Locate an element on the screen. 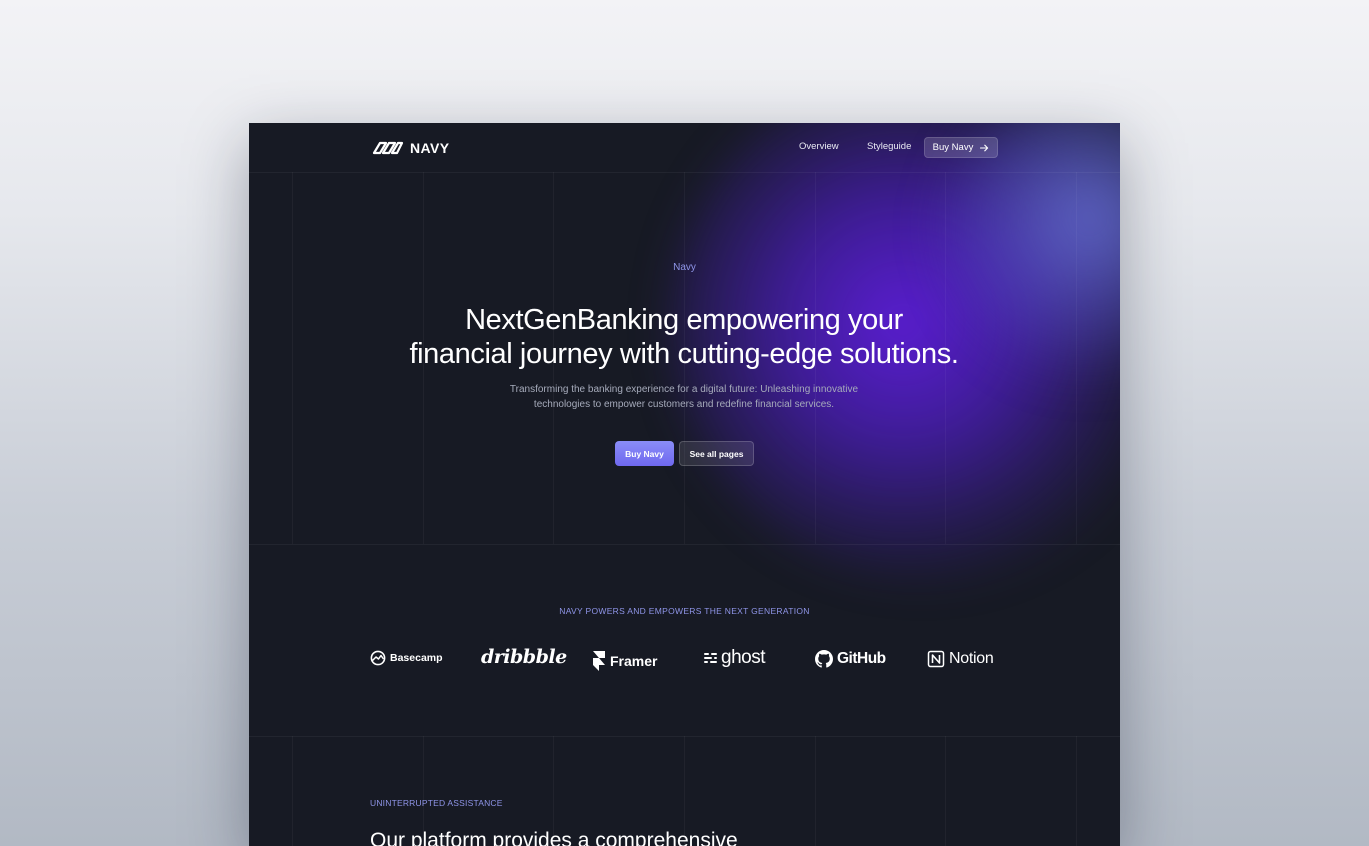 This screenshot has height=846, width=1369. github-wordmark: GitHub is located at coordinates (861, 658).